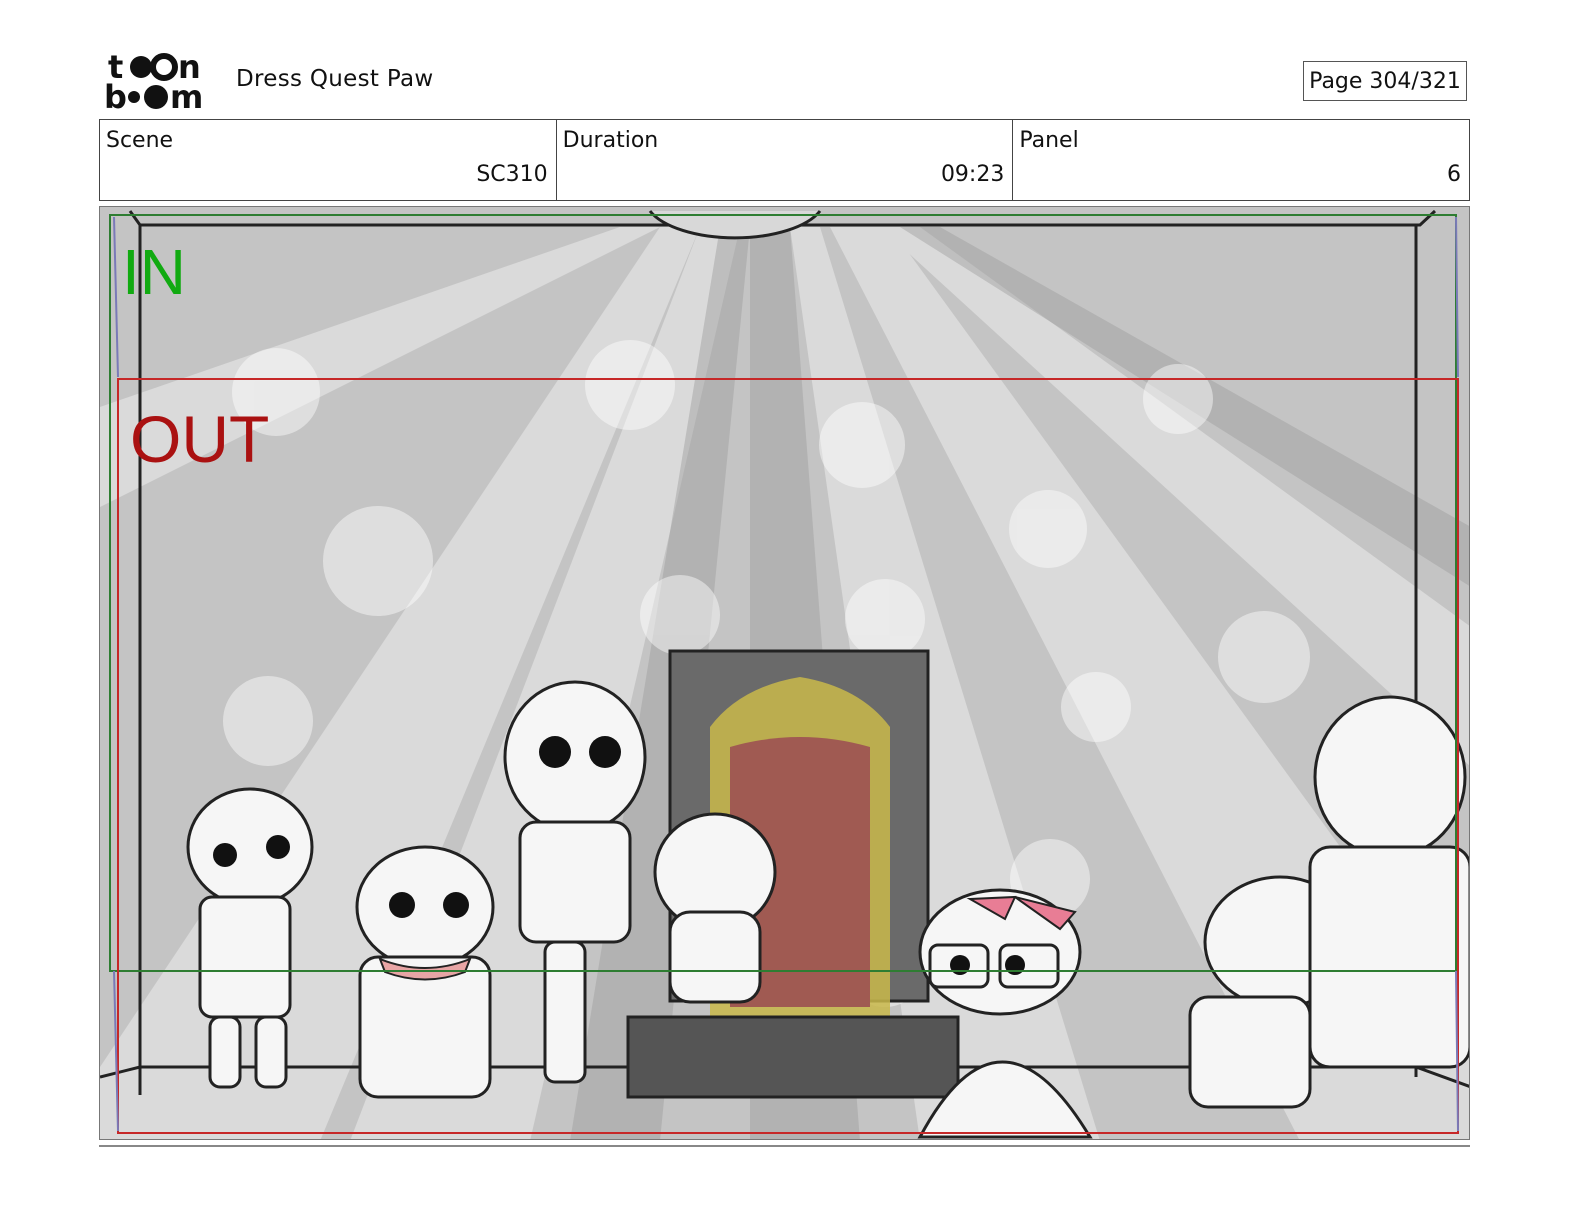 The width and height of the screenshot is (1584, 1224). What do you see at coordinates (1385, 81) in the screenshot?
I see `page-indicator: Page 304/321` at bounding box center [1385, 81].